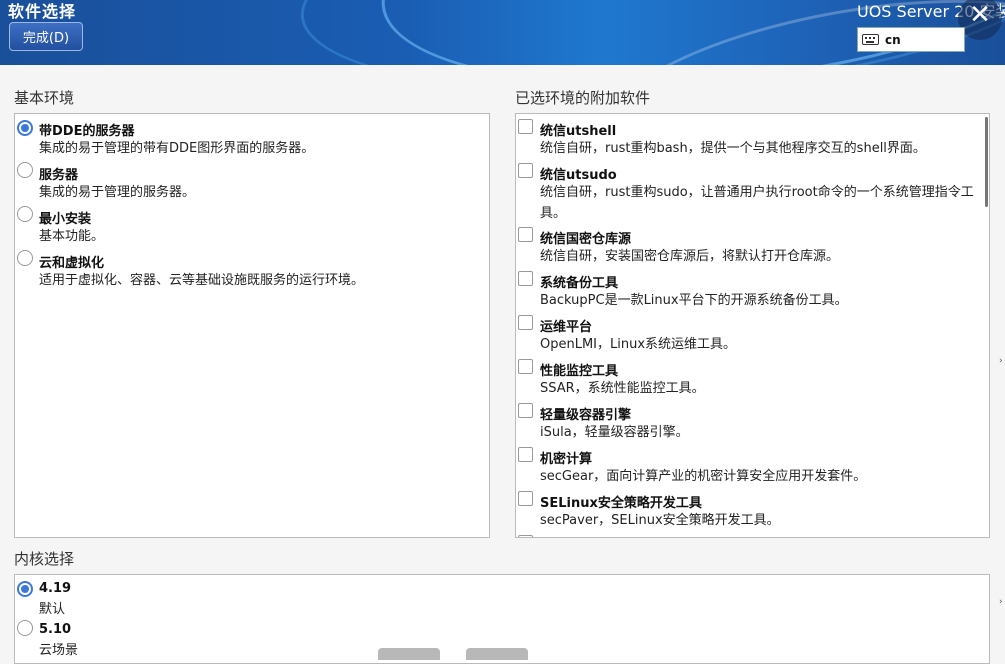 This screenshot has width=1005, height=664. Describe the element at coordinates (65, 219) in the screenshot. I see `option-title: 最小安装` at that location.